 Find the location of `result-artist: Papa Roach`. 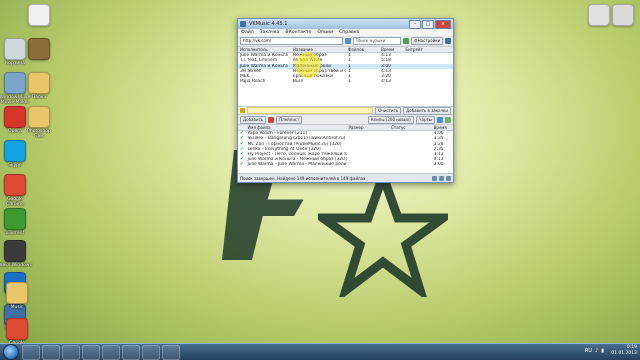

result-artist: Papa Roach is located at coordinates (253, 82).